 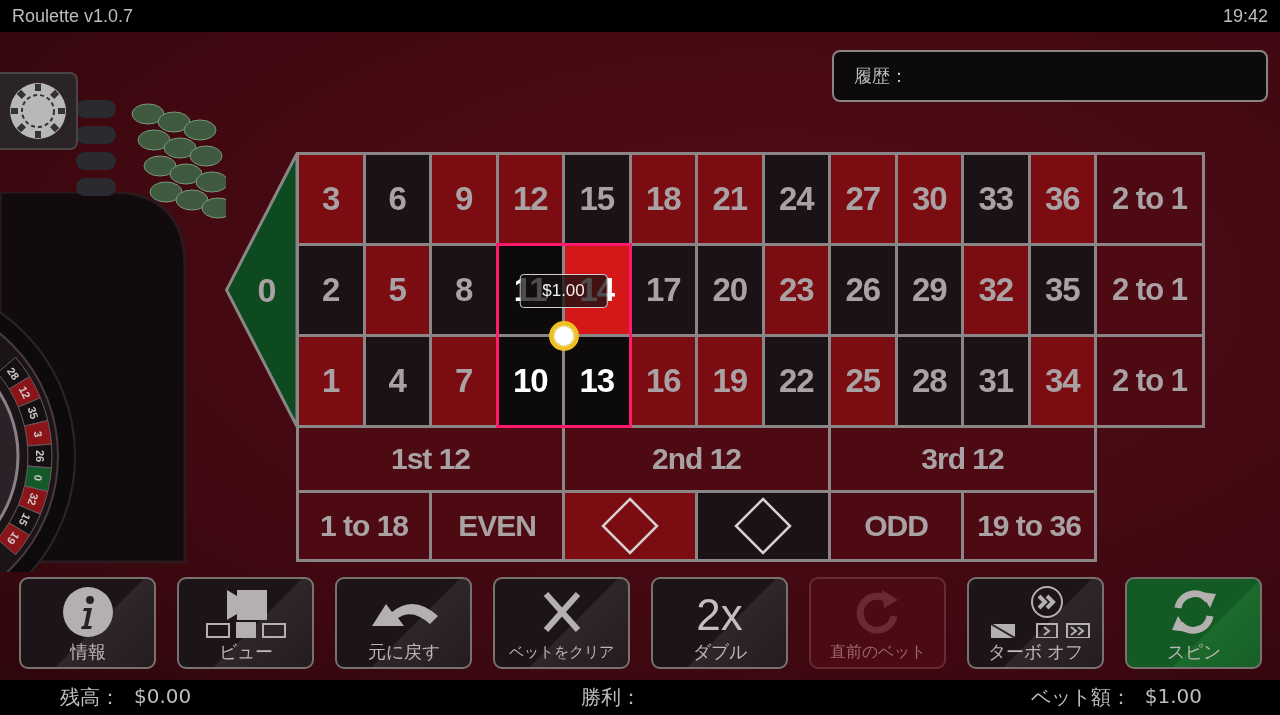 What do you see at coordinates (563, 335) in the screenshot?
I see `chip-icon` at bounding box center [563, 335].